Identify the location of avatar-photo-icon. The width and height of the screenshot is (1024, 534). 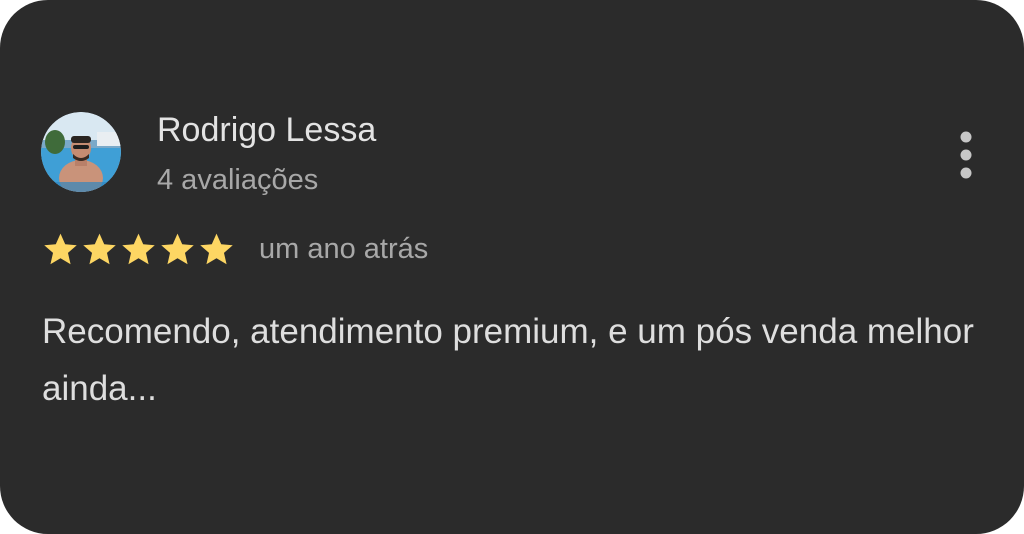
(81, 152).